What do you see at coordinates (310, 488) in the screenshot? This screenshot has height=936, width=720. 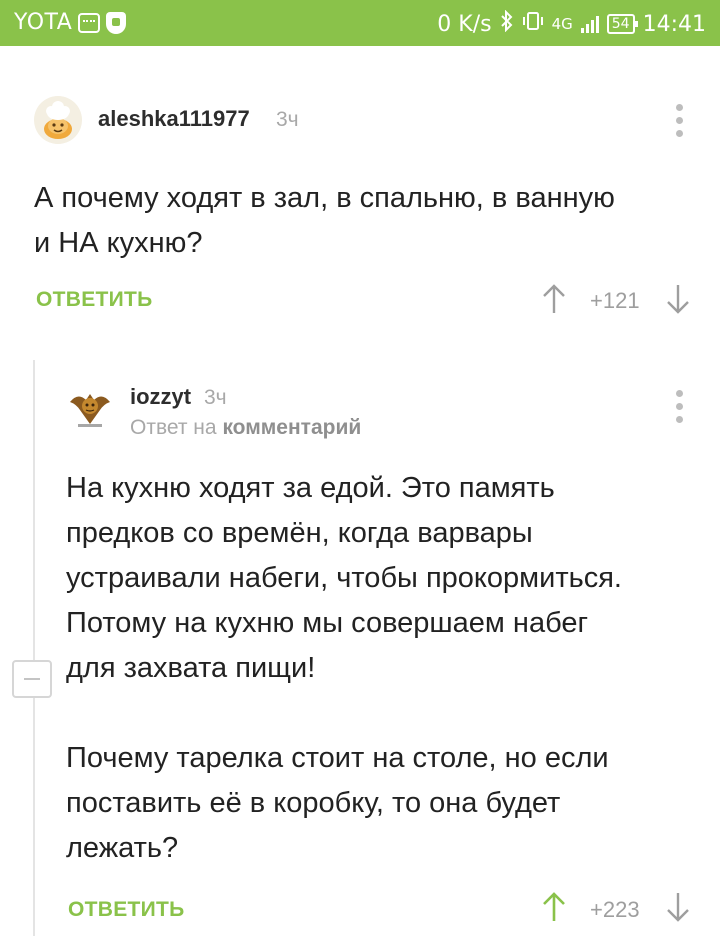 I see `comment-line: На кухню ходят за едой. Это память` at bounding box center [310, 488].